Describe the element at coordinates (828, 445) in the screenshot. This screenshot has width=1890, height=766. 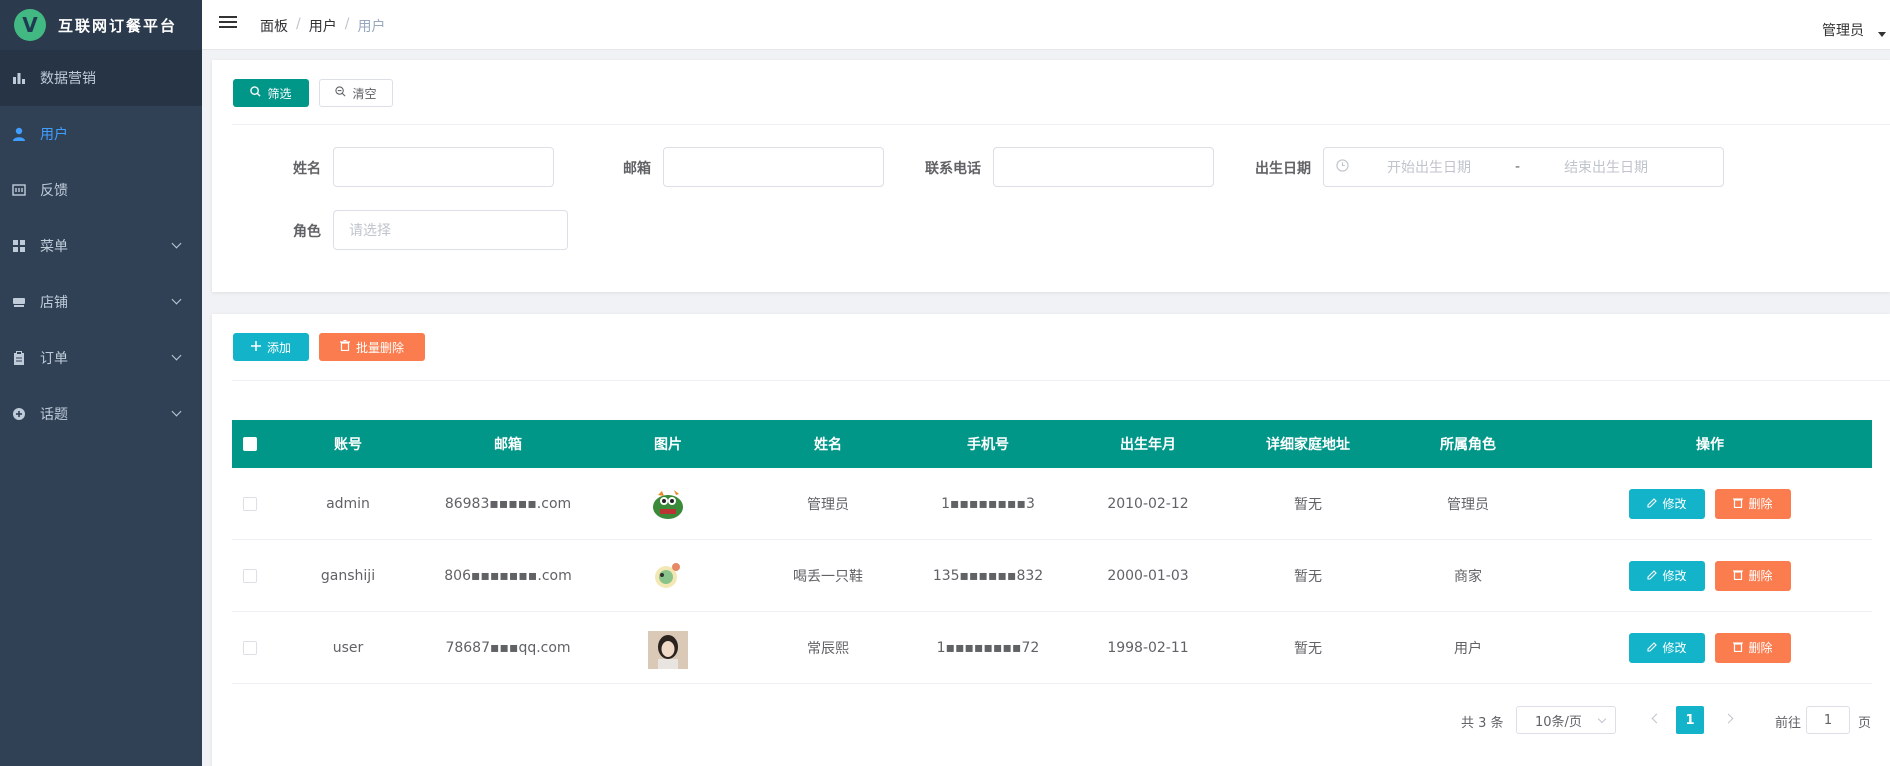
I see `column-header: 姓名` at that location.